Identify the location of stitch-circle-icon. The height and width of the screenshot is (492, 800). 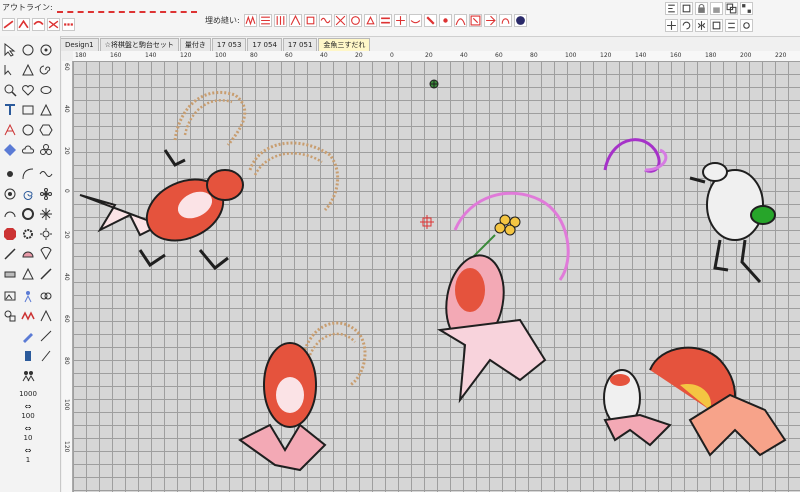
(45, 49).